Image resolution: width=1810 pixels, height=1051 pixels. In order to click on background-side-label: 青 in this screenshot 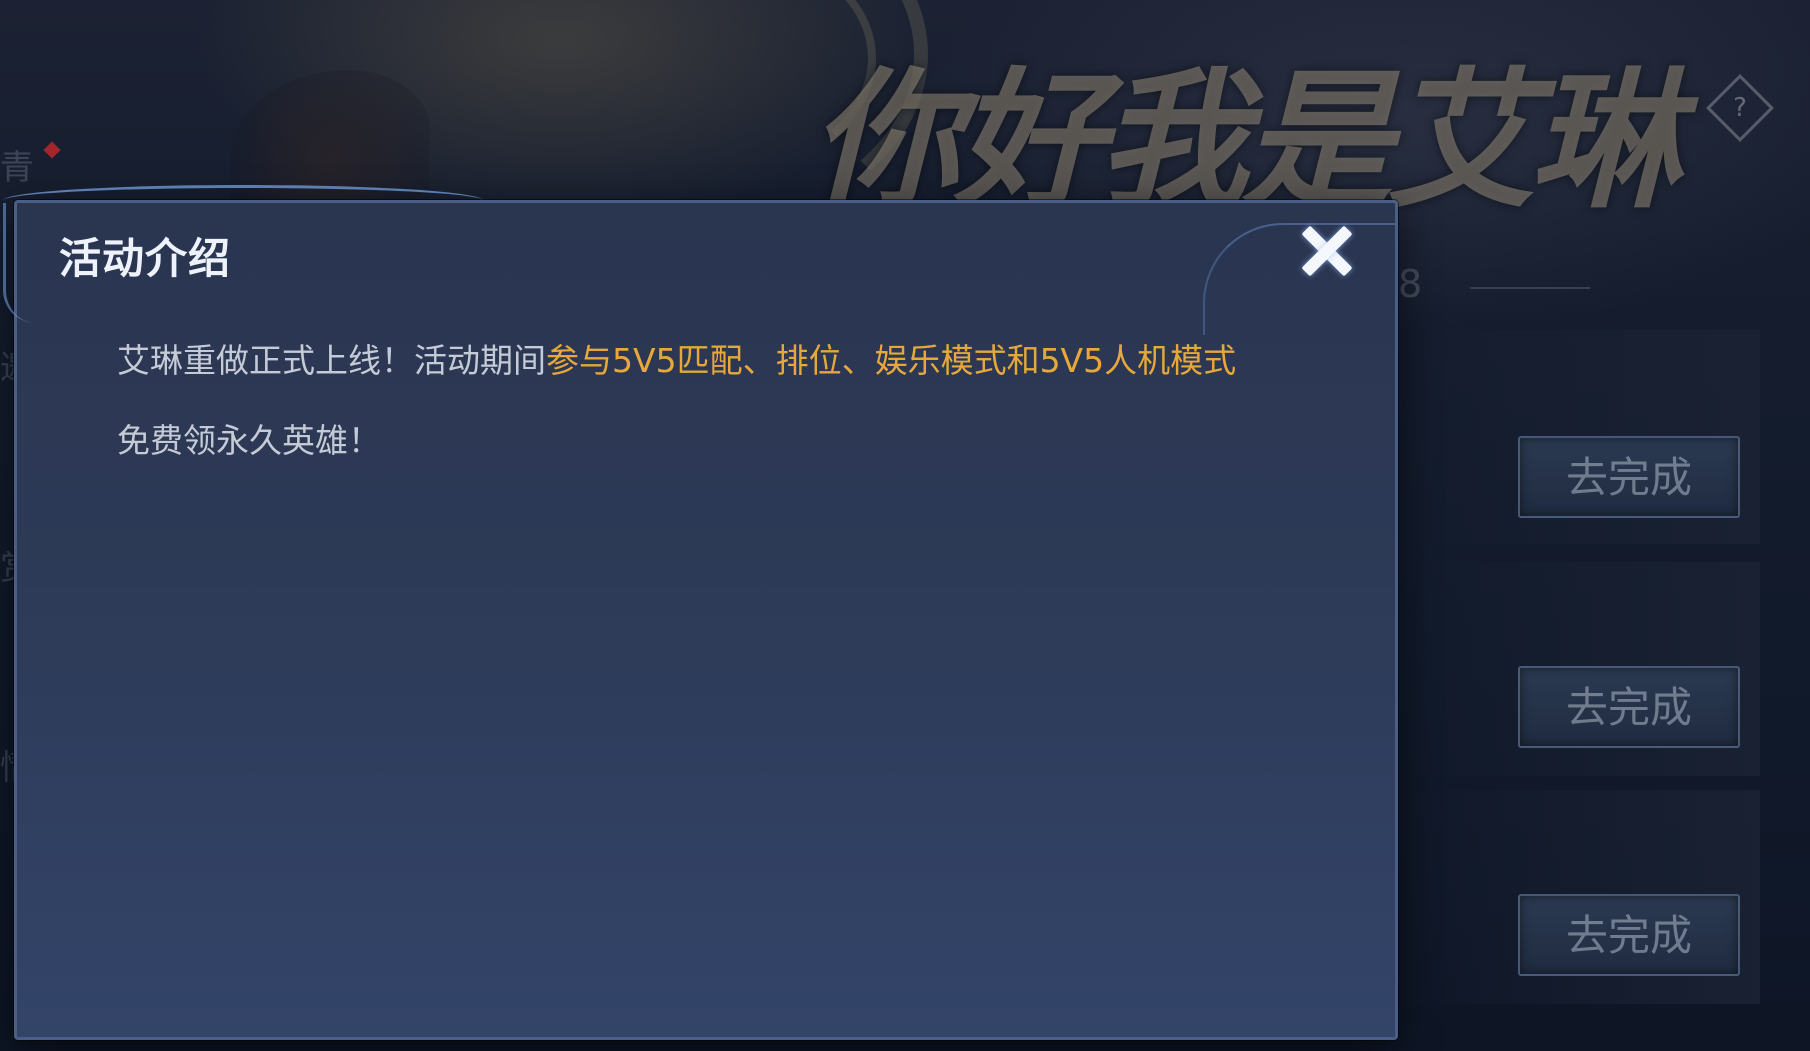, I will do `click(17, 168)`.